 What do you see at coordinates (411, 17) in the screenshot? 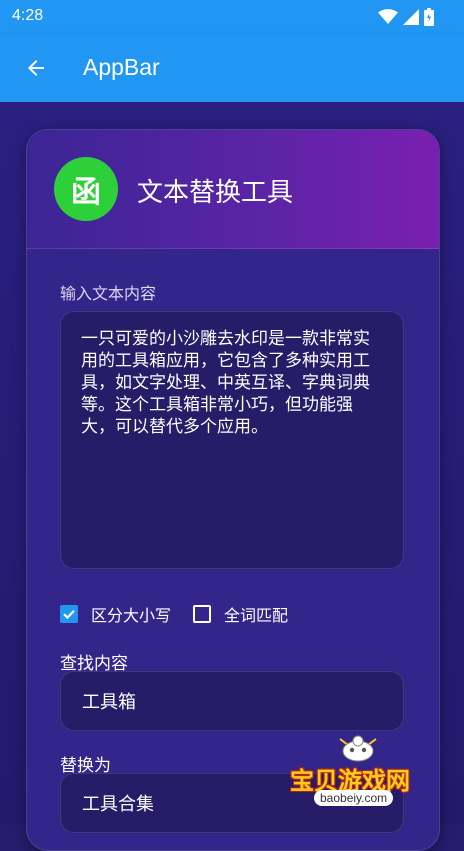
I see `signal-icon` at bounding box center [411, 17].